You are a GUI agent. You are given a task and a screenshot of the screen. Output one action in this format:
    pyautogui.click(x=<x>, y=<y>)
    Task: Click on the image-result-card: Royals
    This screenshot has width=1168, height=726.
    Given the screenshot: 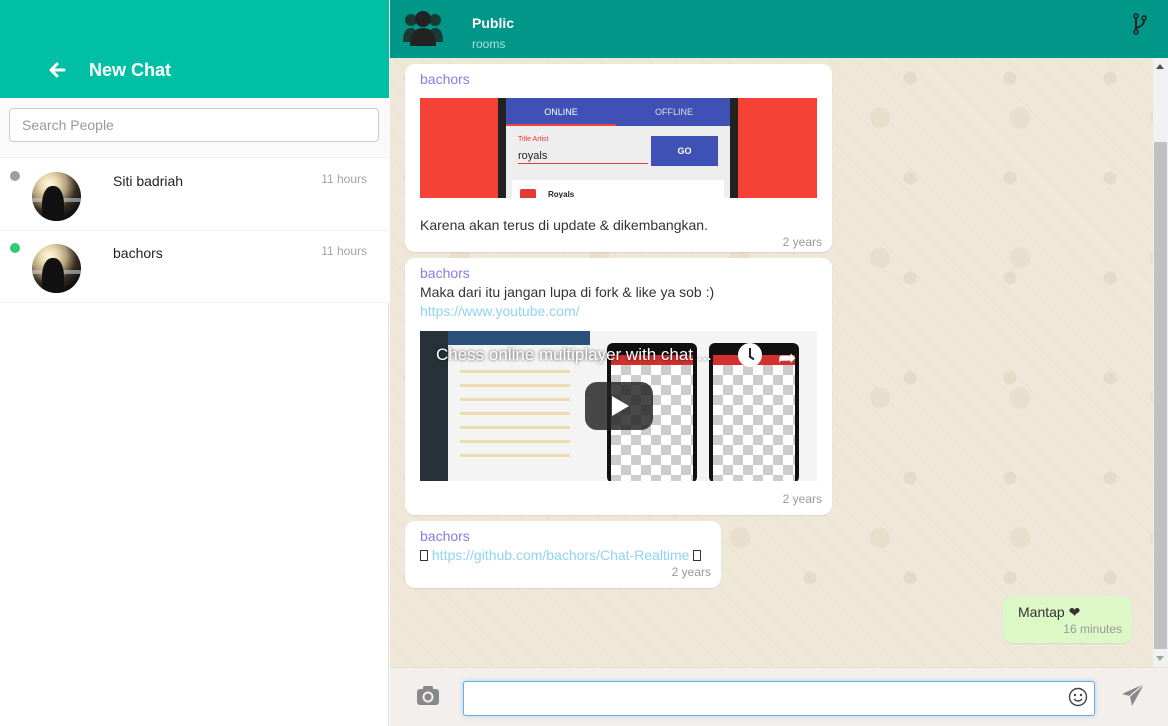 What is the action you would take?
    pyautogui.click(x=618, y=189)
    